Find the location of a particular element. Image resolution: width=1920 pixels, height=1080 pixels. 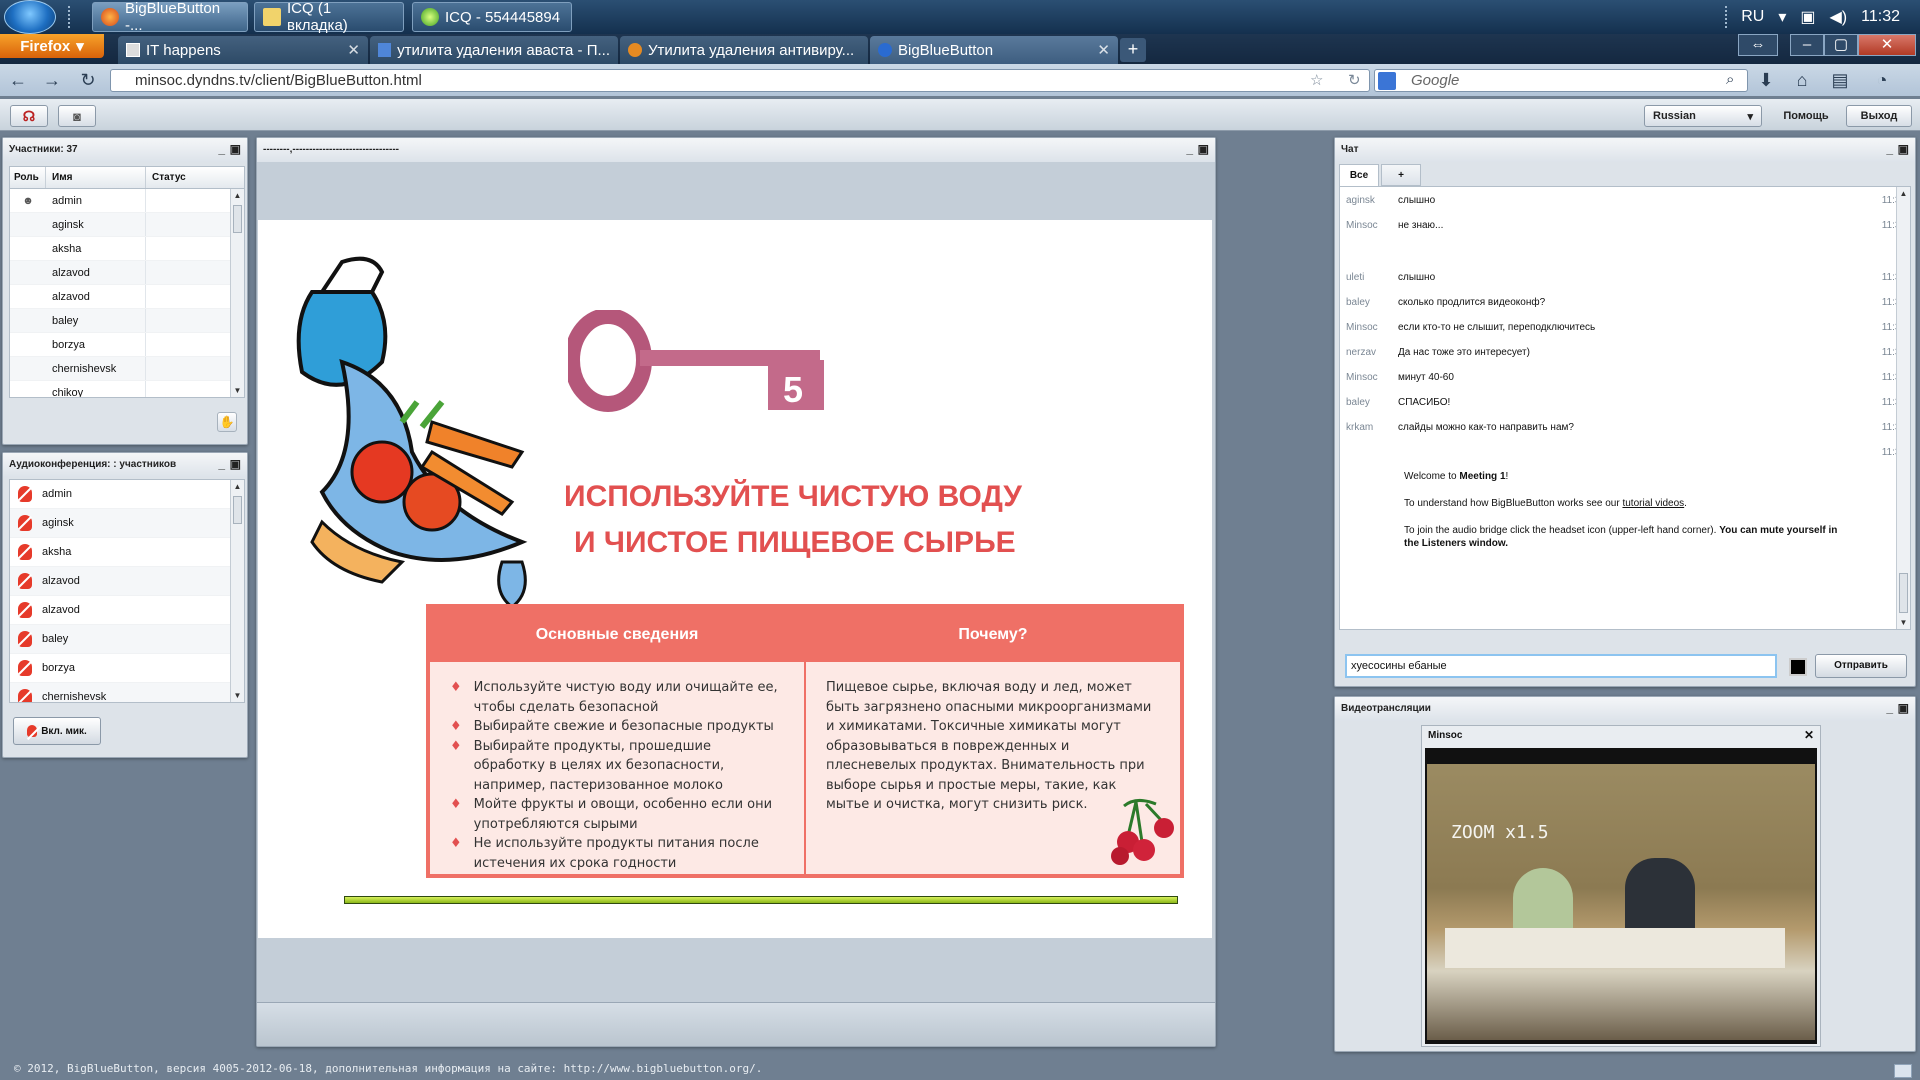

tab-all: Все is located at coordinates (1359, 175).